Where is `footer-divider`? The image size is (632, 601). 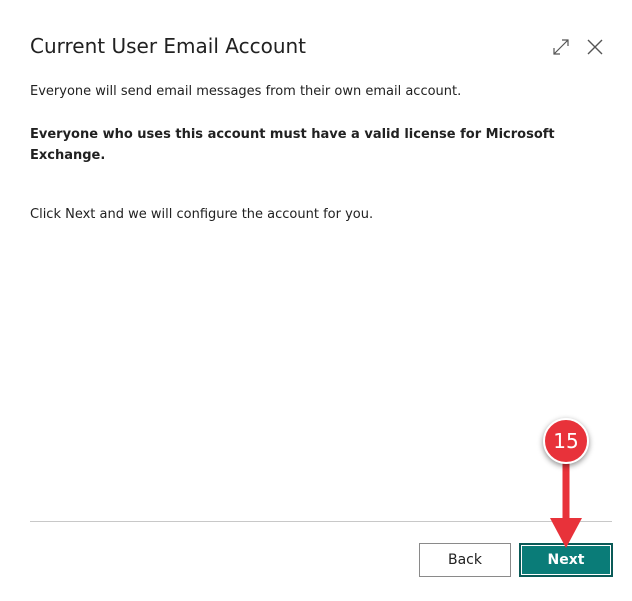
footer-divider is located at coordinates (321, 521).